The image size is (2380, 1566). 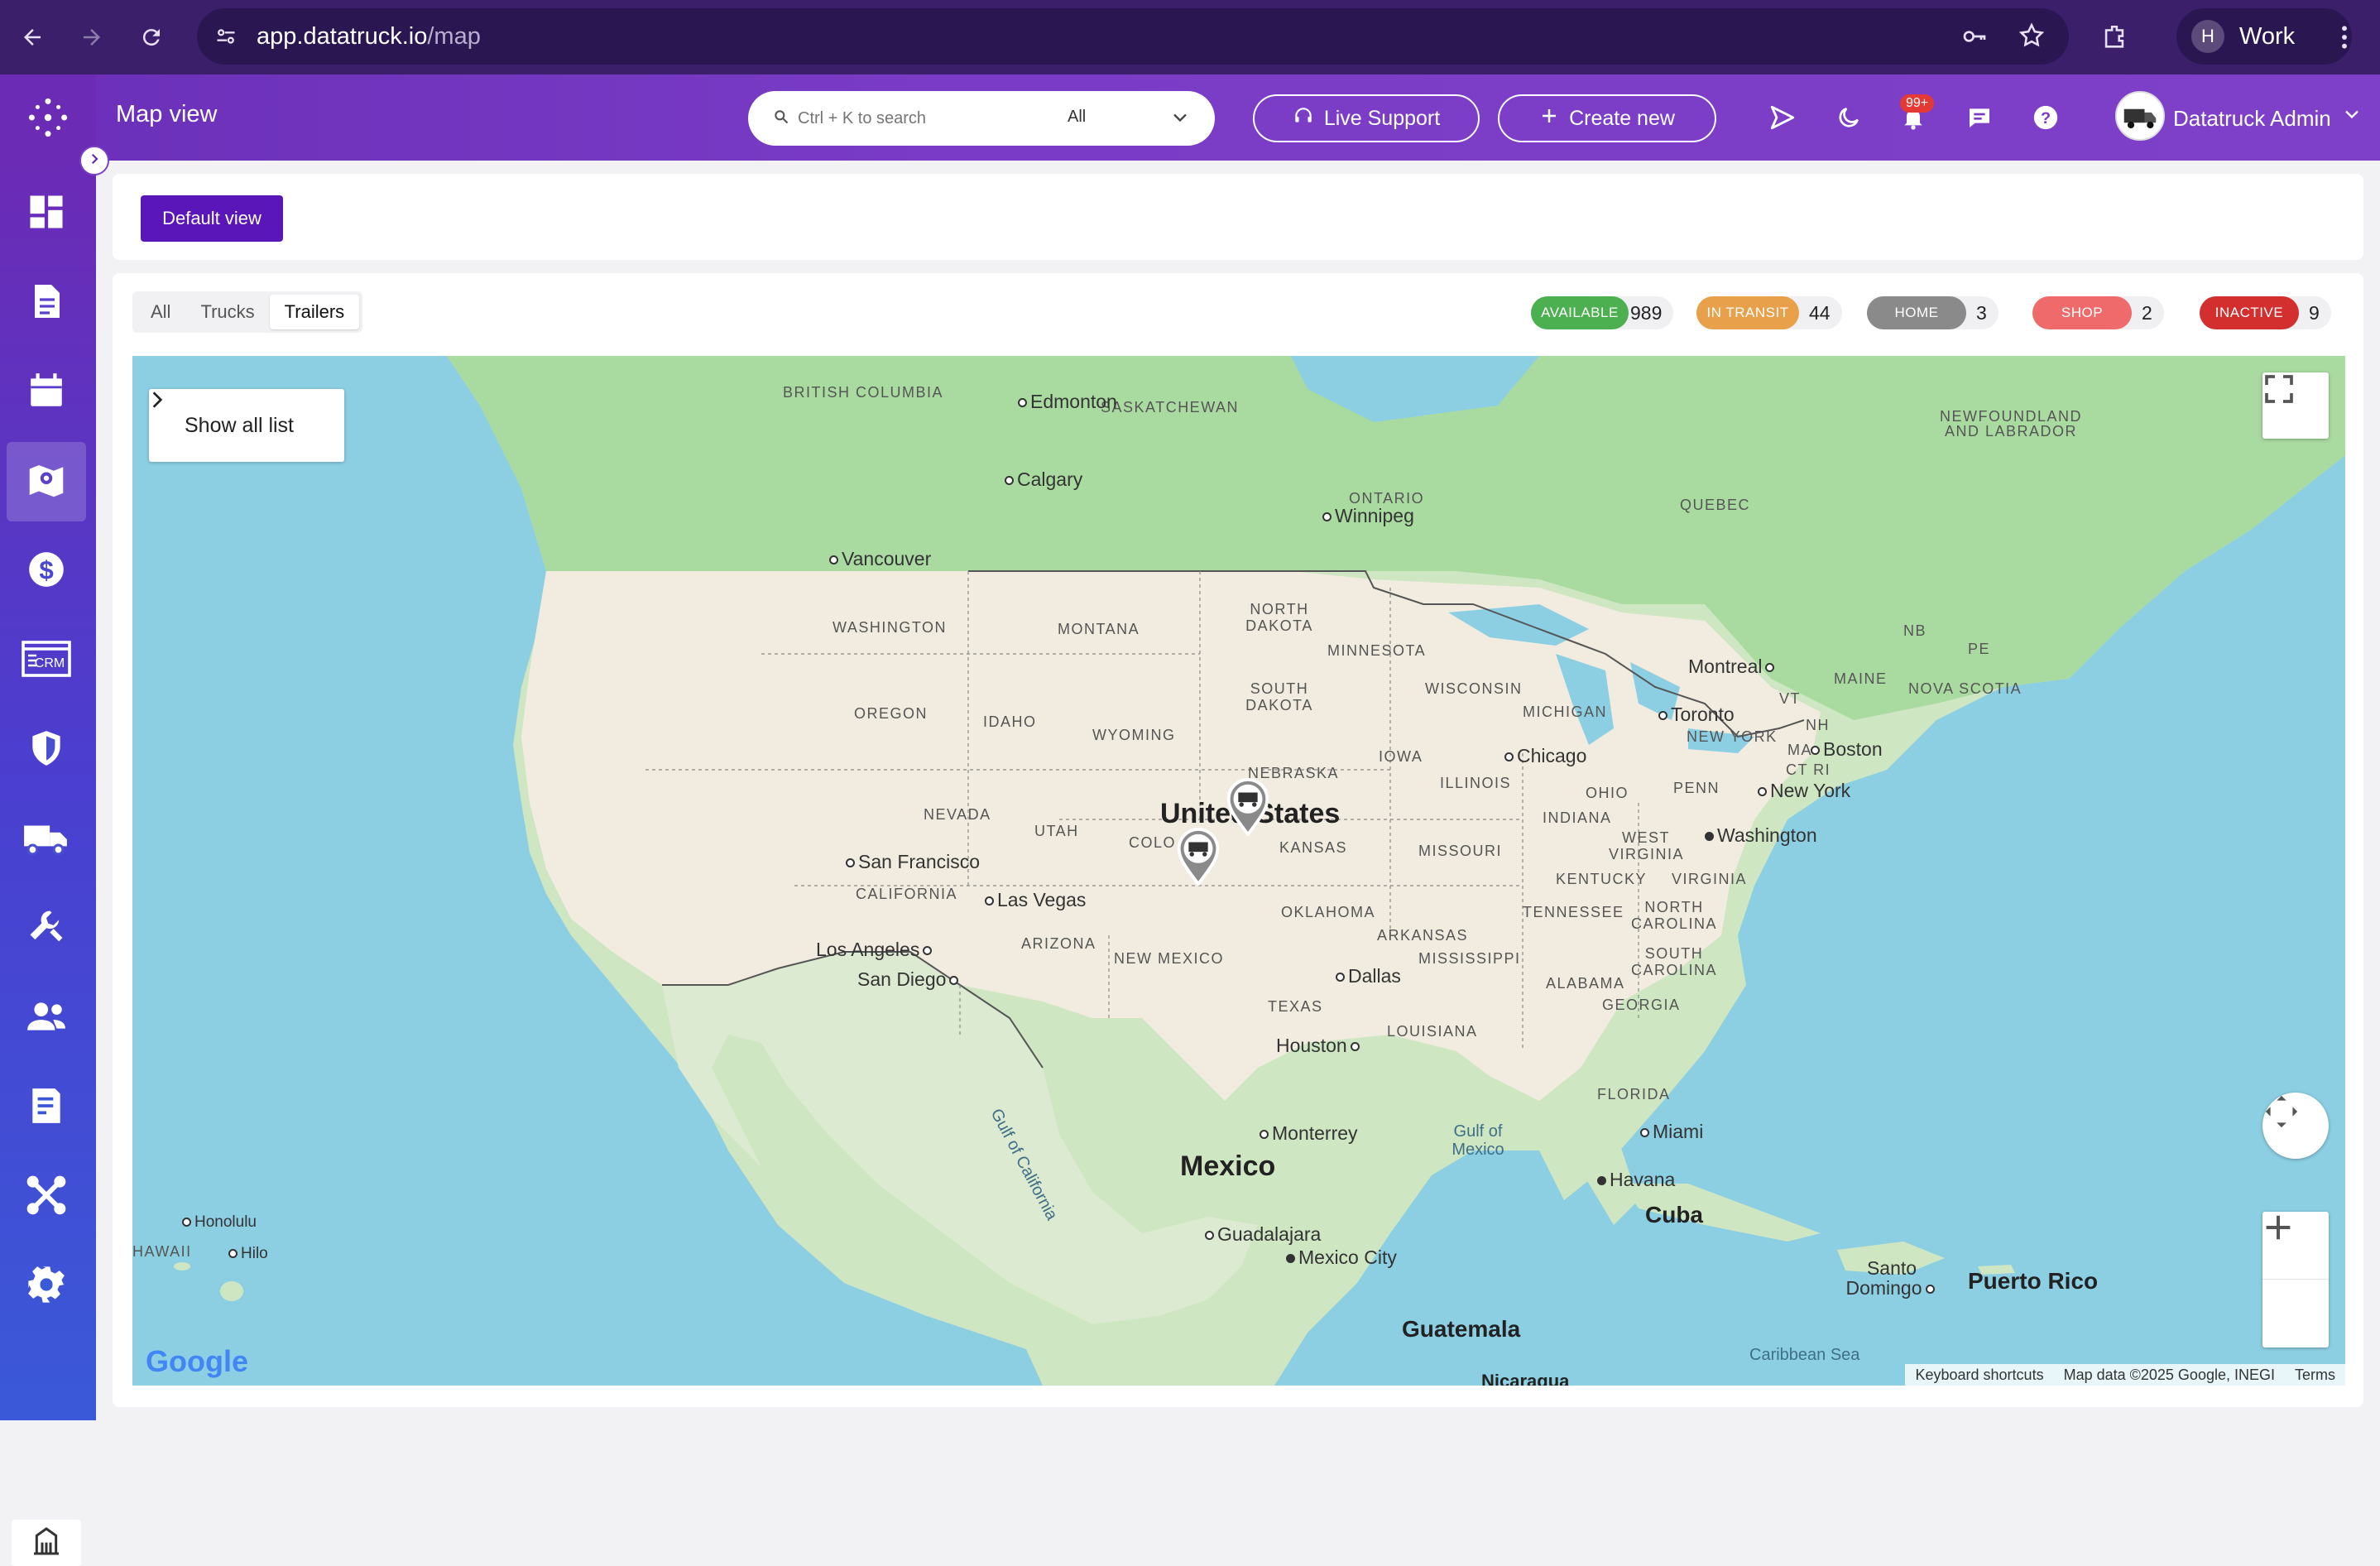 What do you see at coordinates (1058, 943) in the screenshot?
I see `region-label: ARIZONA` at bounding box center [1058, 943].